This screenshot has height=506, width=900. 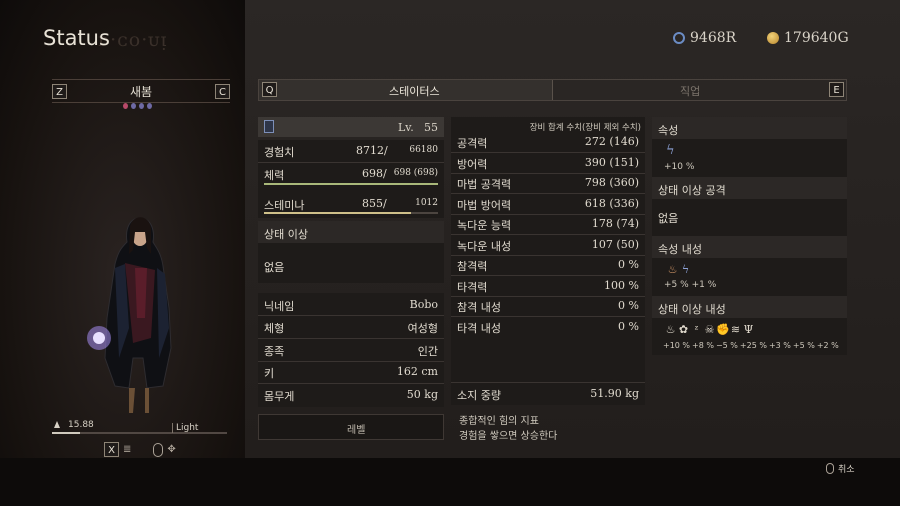 I want to click on stamina-bar-fill, so click(x=338, y=213).